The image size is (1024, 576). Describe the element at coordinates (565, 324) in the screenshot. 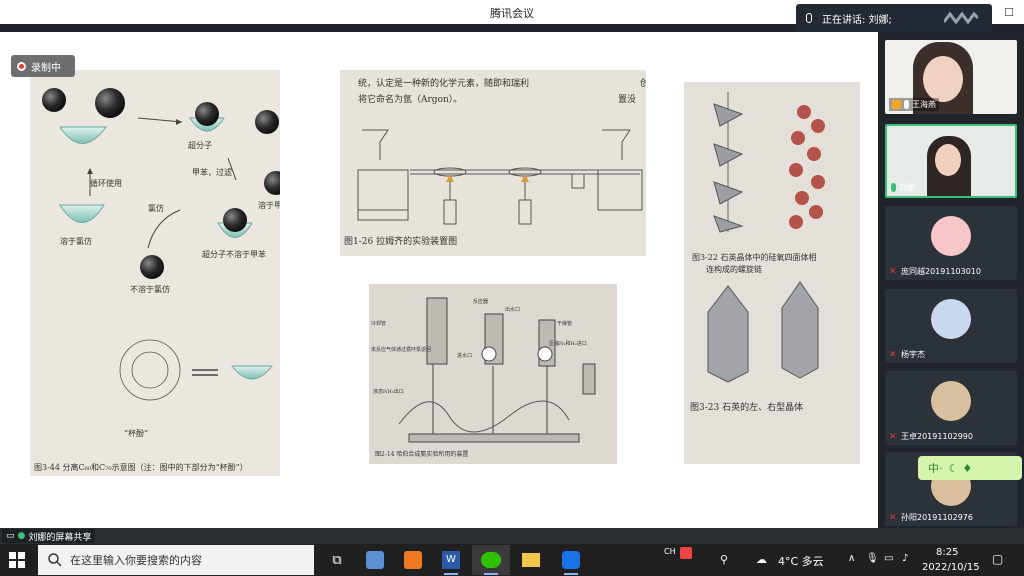

I see `label-dryer: 干燥管` at that location.